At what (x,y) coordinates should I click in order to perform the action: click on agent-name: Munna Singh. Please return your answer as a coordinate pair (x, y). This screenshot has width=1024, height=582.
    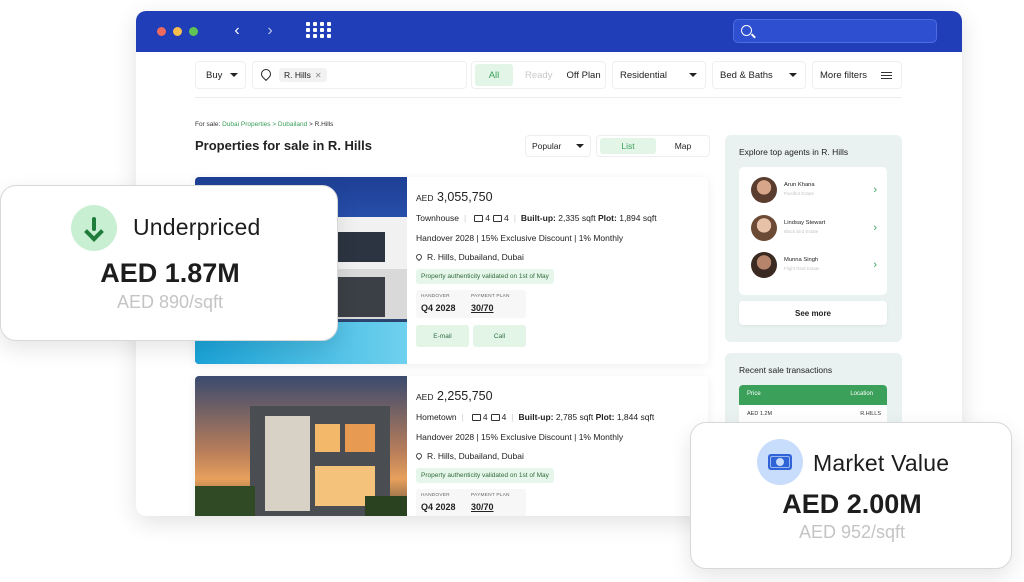
    Looking at the image, I should click on (801, 260).